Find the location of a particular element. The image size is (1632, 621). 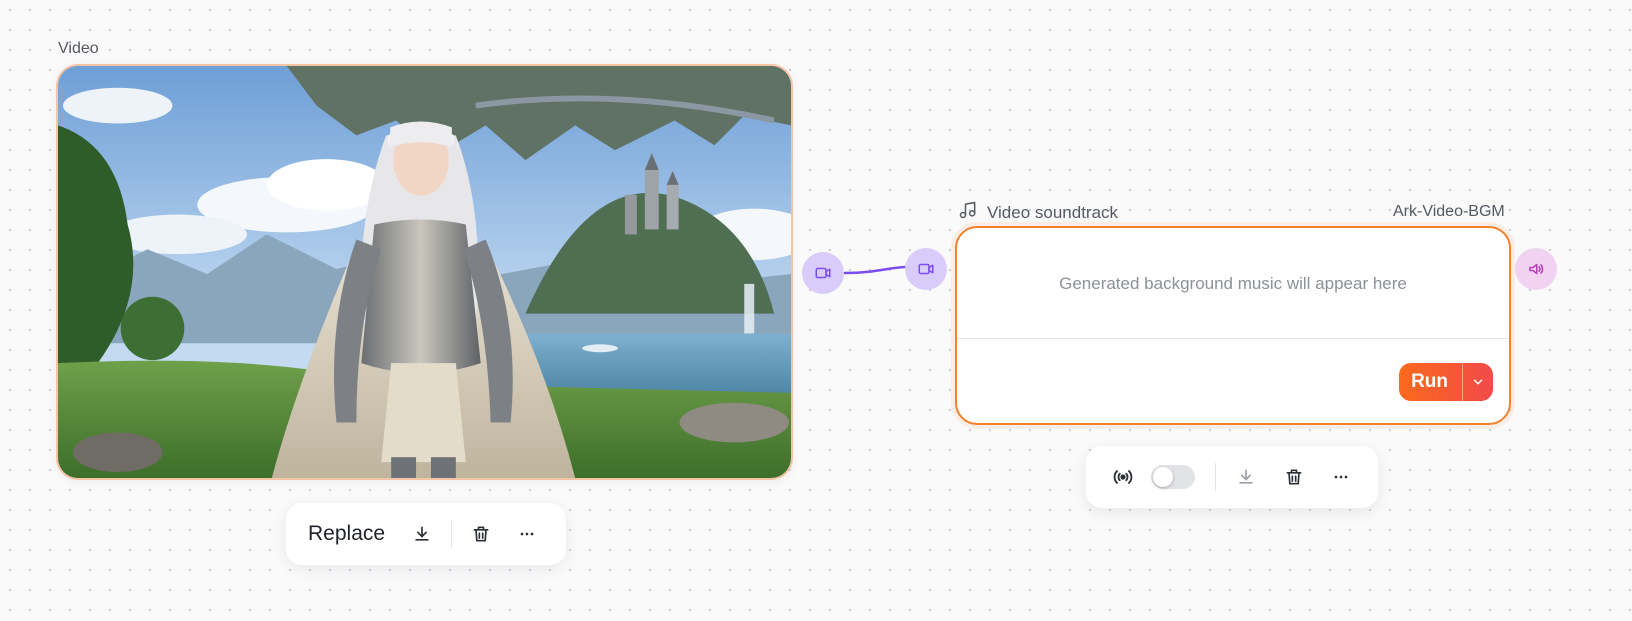

run-options-dropdown is located at coordinates (1477, 382).